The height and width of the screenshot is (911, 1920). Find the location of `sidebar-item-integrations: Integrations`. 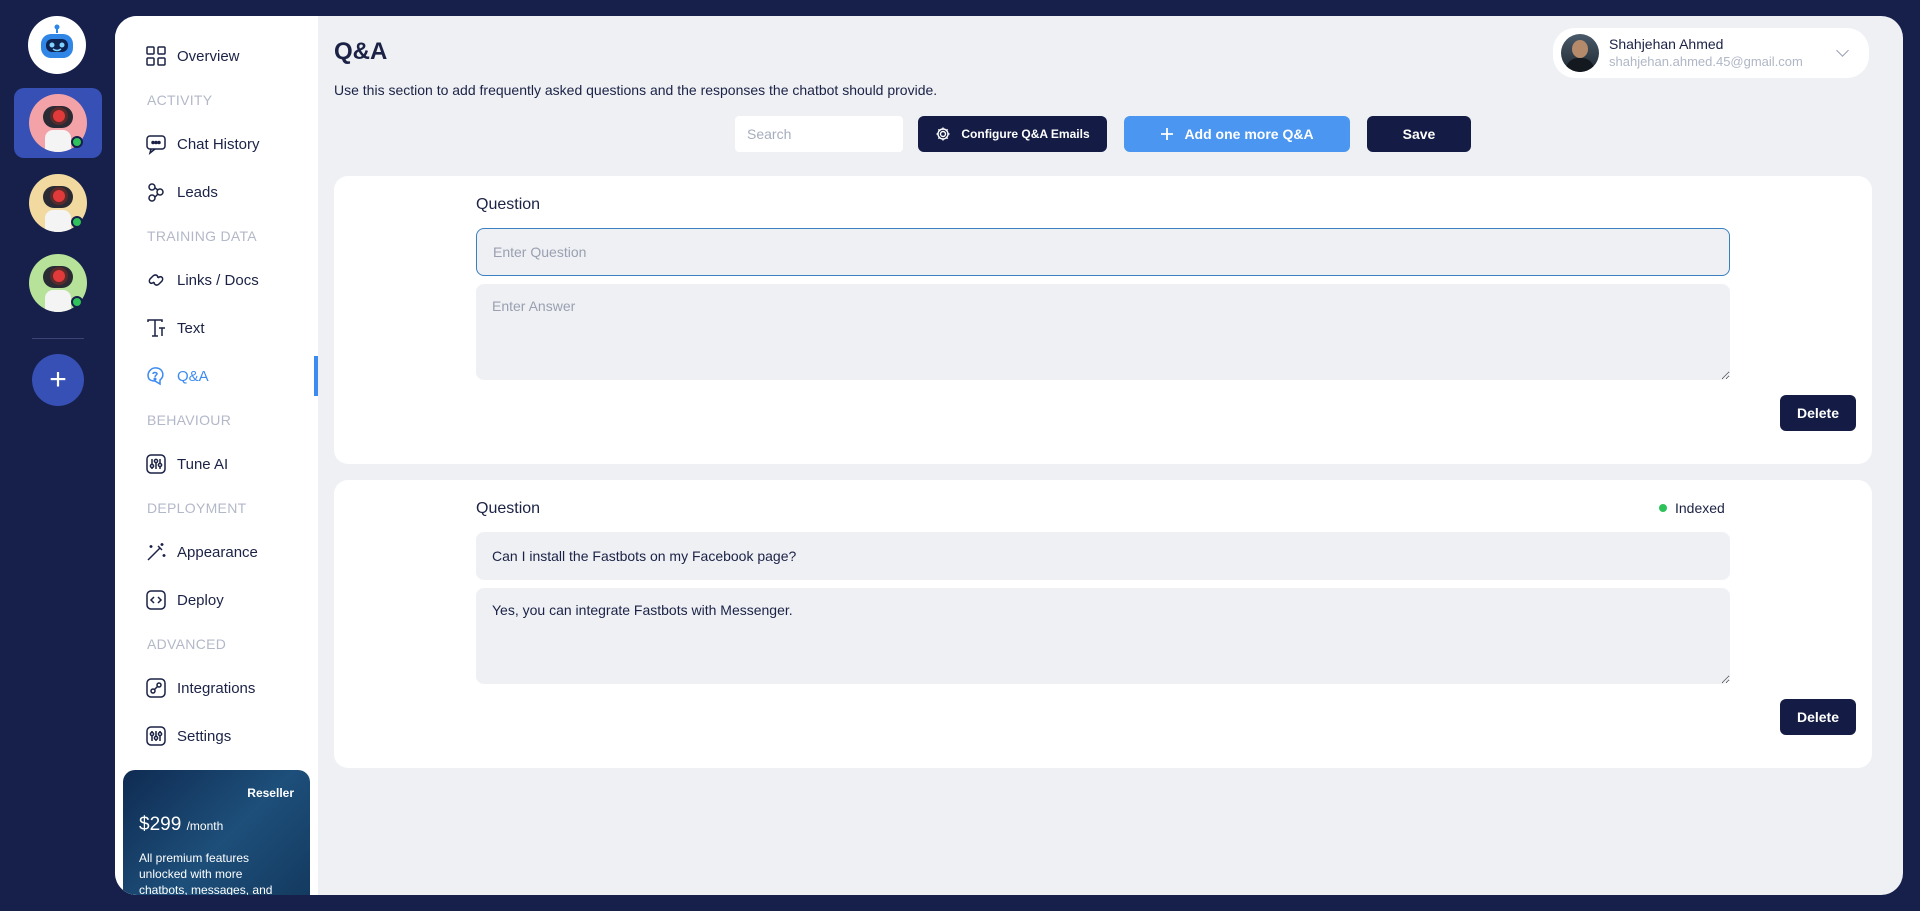

sidebar-item-integrations: Integrations is located at coordinates (200, 688).